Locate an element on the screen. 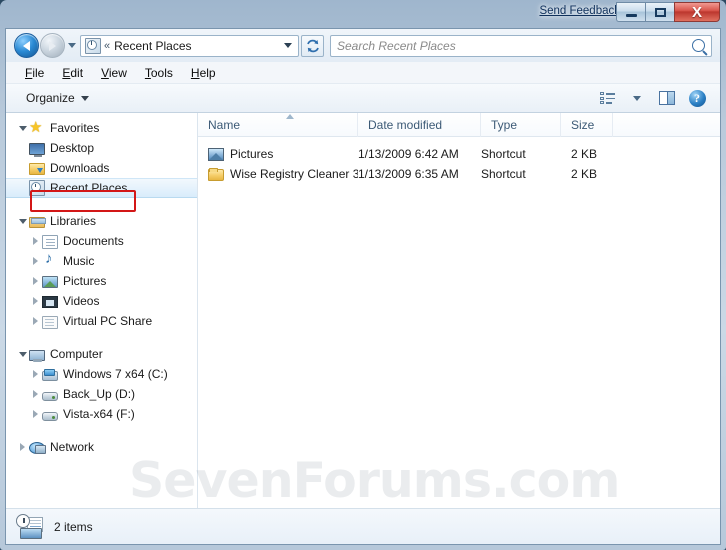  expander-documents is located at coordinates (35, 241).